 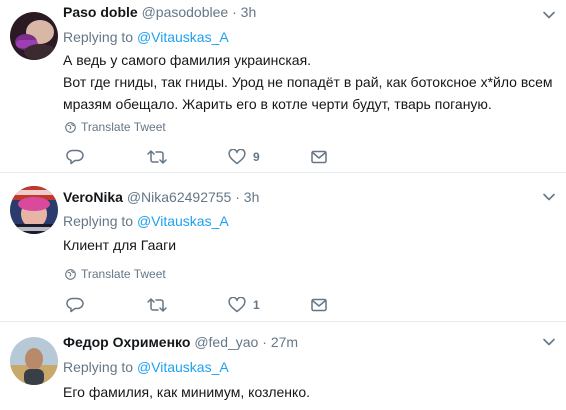 What do you see at coordinates (179, 197) in the screenshot?
I see `user-handle: @Nika62492755` at bounding box center [179, 197].